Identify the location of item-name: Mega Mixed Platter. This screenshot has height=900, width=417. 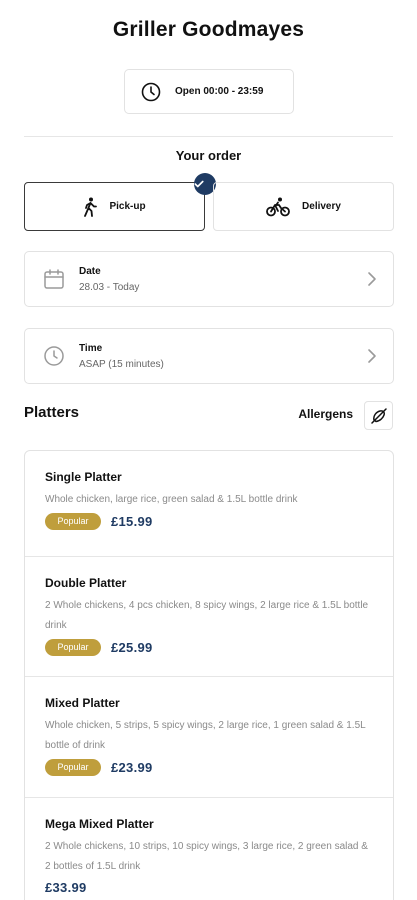
(99, 824).